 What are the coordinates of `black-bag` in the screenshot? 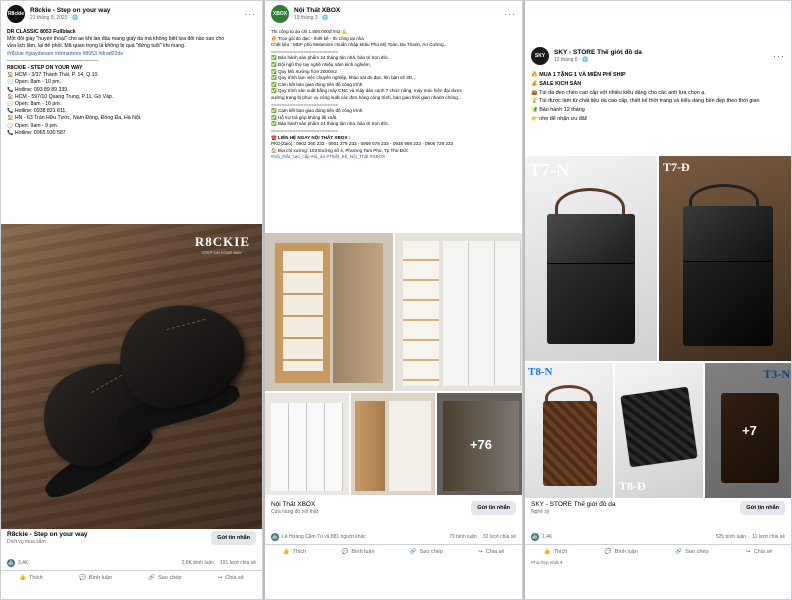 It's located at (659, 427).